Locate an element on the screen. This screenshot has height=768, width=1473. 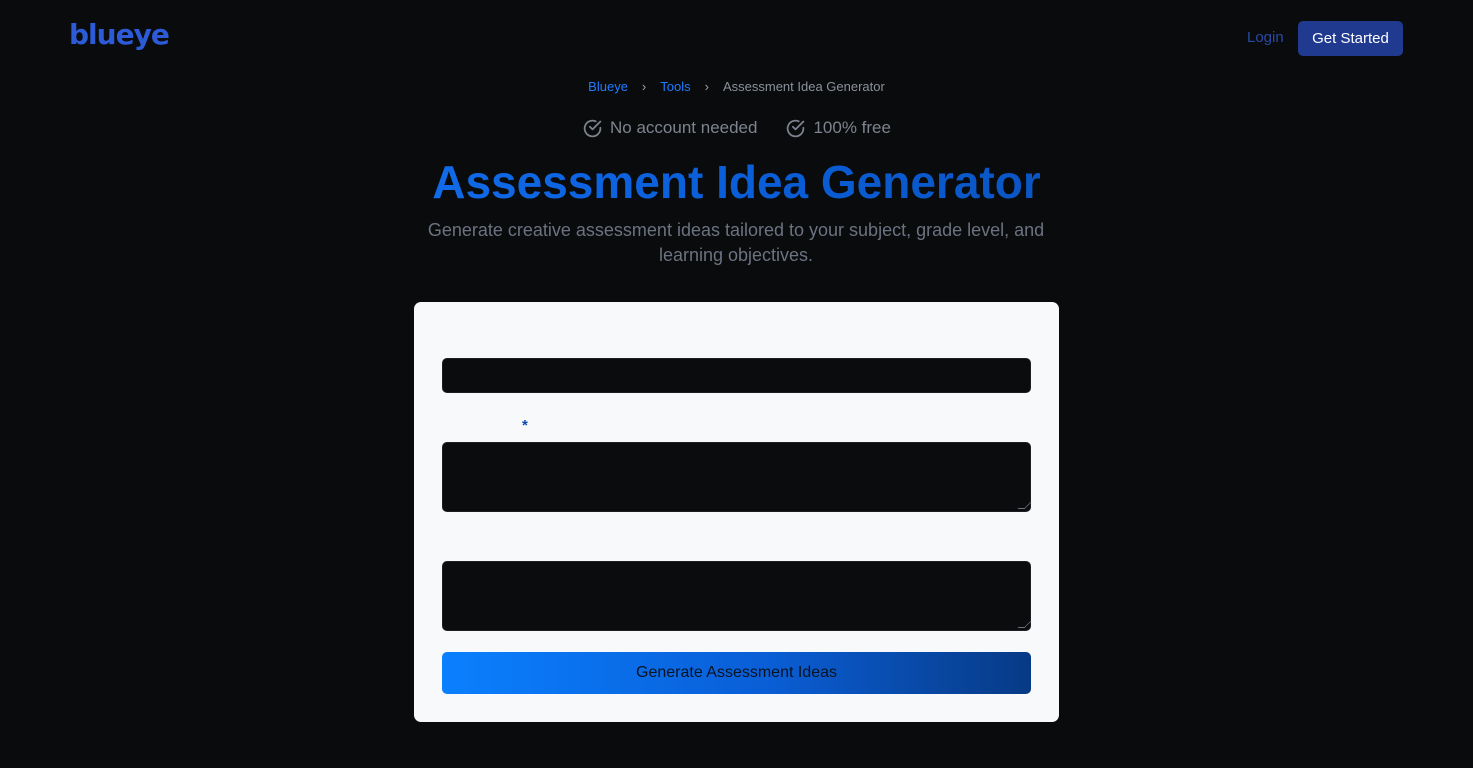
feature-badges: No account needed 100% free is located at coordinates (736, 128).